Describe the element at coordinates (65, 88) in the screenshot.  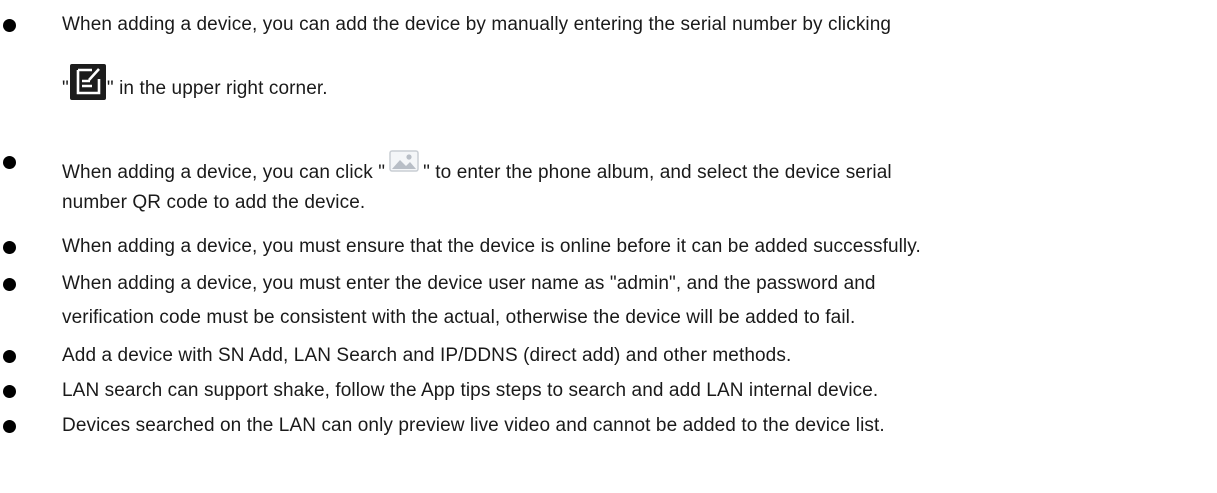
I see `quote-open: "` at that location.